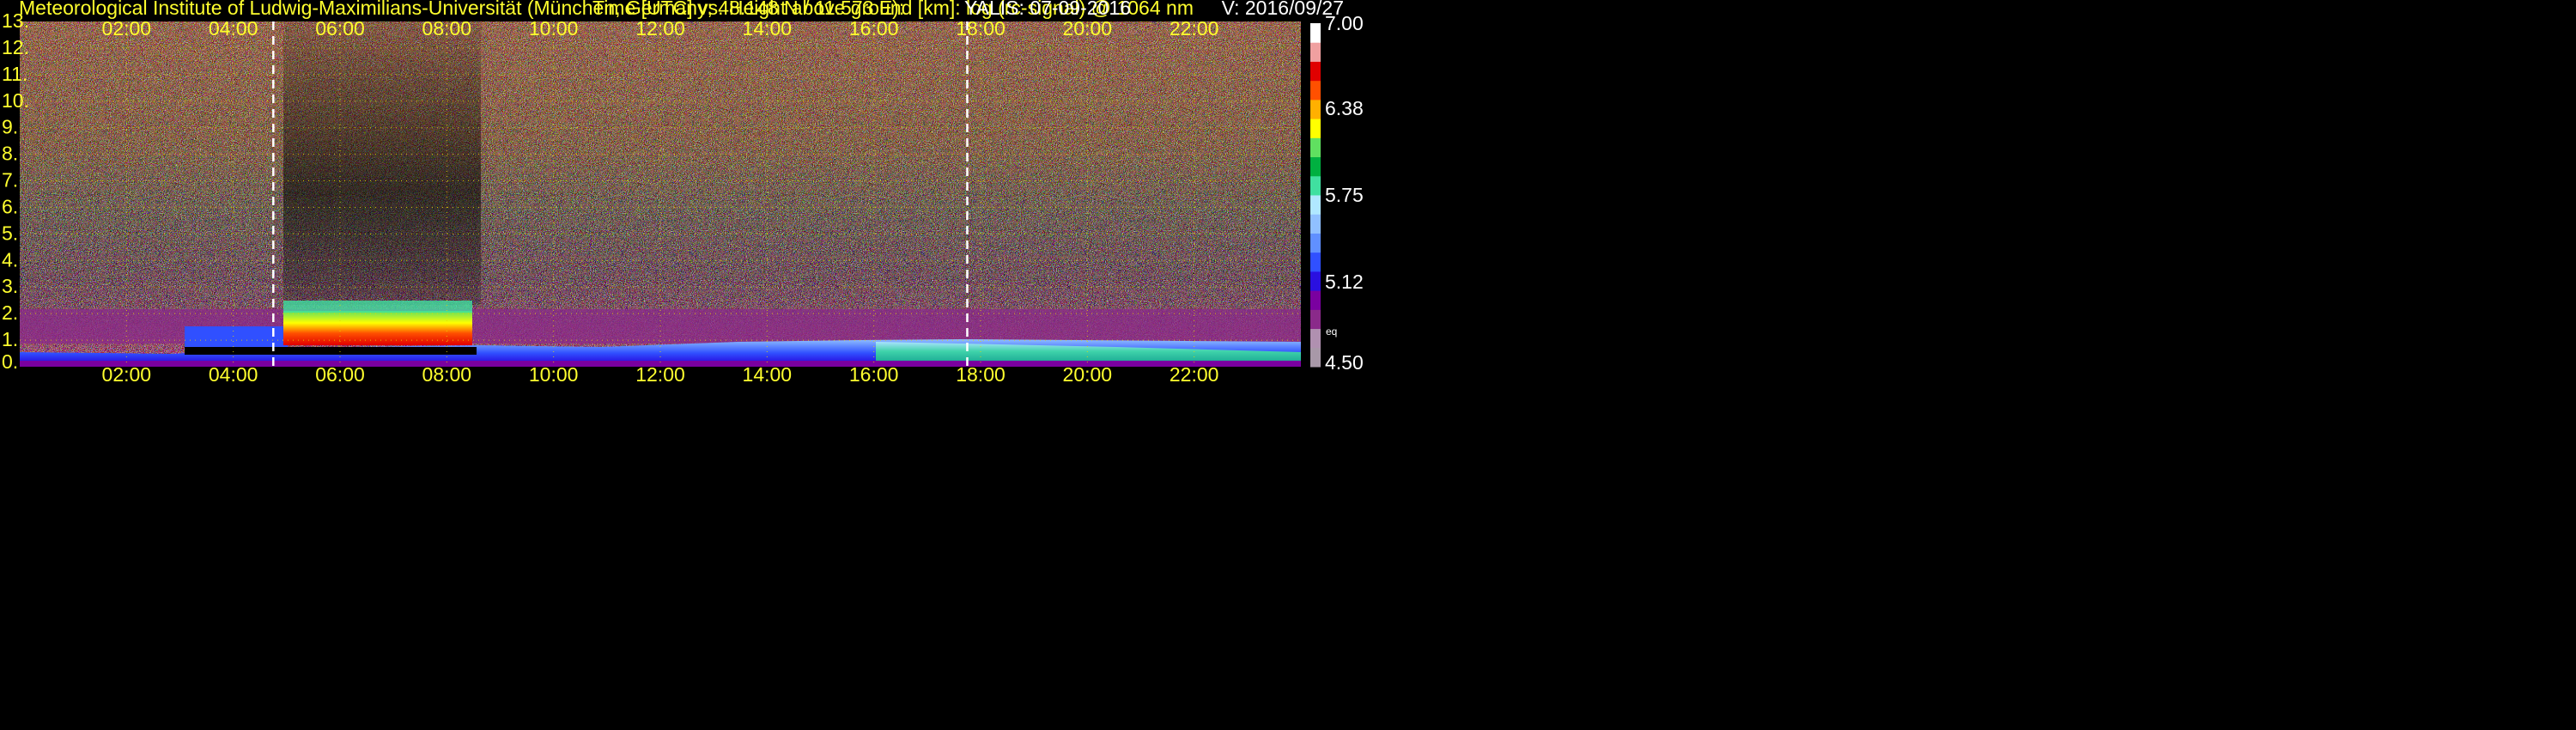 This screenshot has width=2576, height=730. What do you see at coordinates (768, 28) in the screenshot?
I see `x-tick-label-top: 14:00` at bounding box center [768, 28].